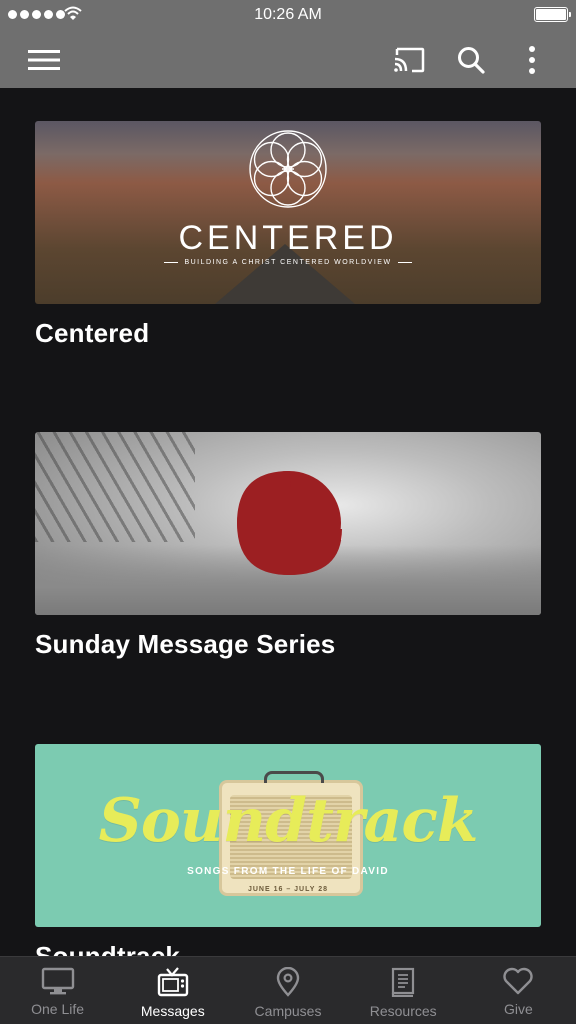  What do you see at coordinates (288, 1011) in the screenshot?
I see `tab-label: Campuses` at bounding box center [288, 1011].